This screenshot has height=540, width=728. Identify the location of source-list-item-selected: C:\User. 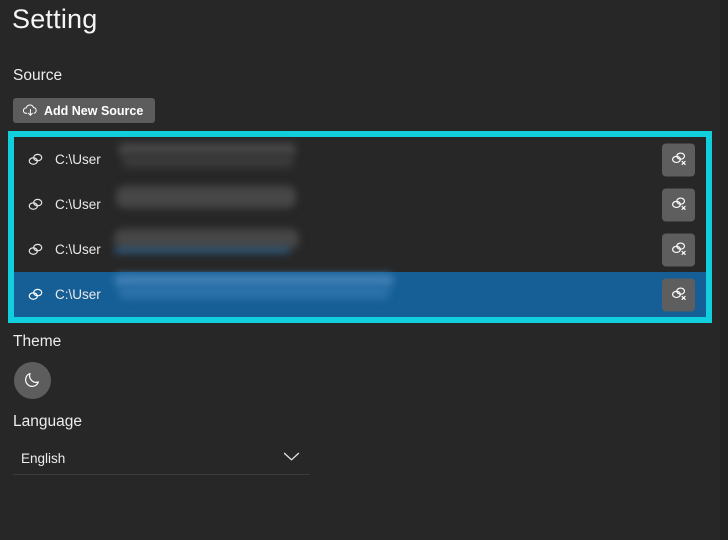
(360, 294).